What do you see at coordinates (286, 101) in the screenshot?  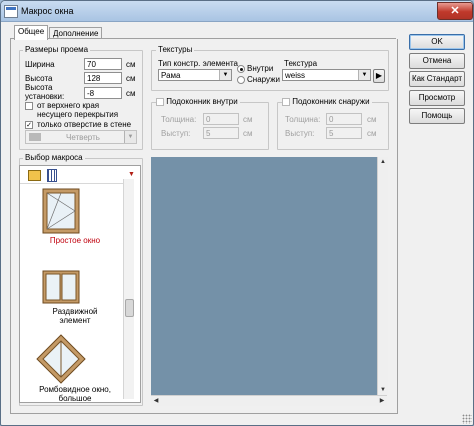 I see `sill-outside-checkbox` at bounding box center [286, 101].